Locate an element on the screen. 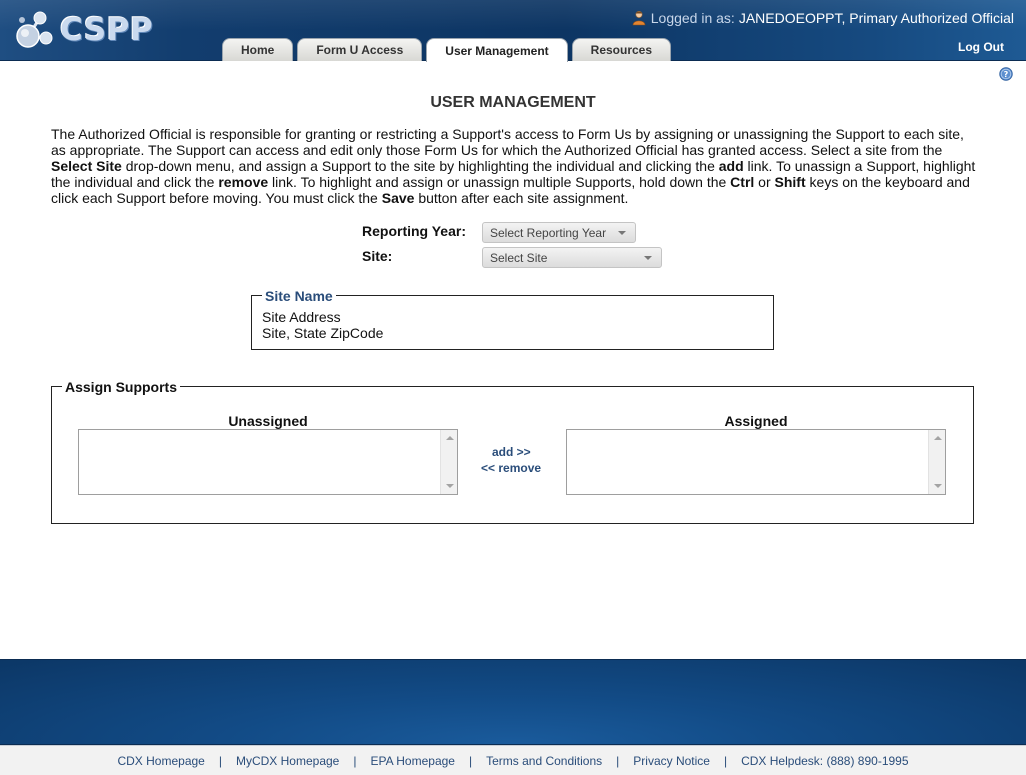  site-address: Site Address is located at coordinates (301, 317).